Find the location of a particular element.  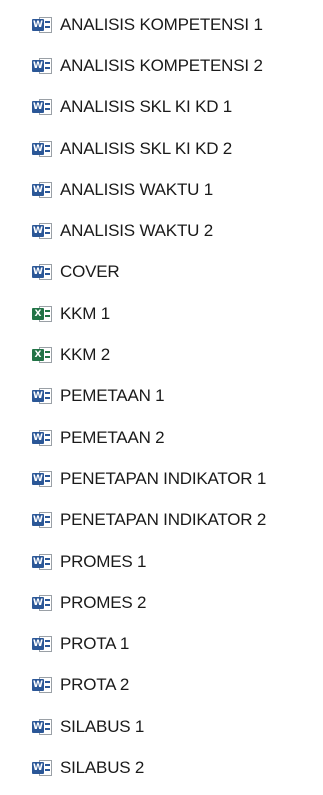

file-item: W PROTA 2 is located at coordinates (161, 685).